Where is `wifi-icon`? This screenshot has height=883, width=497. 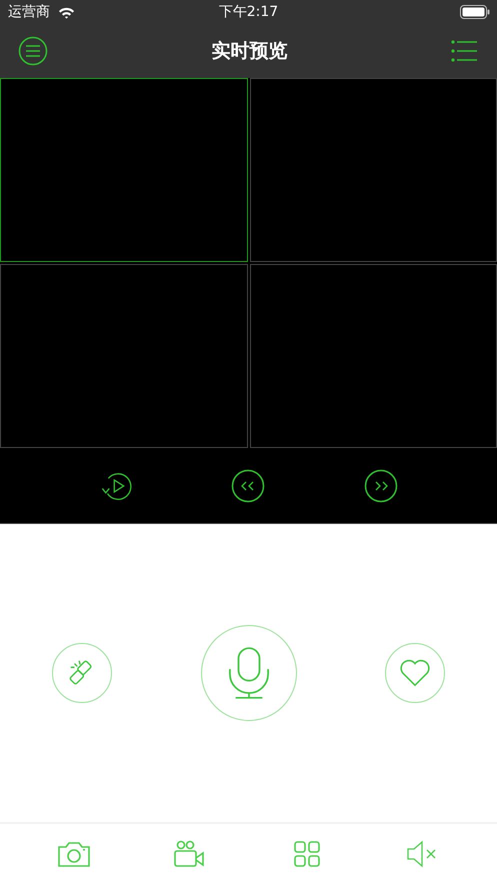 wifi-icon is located at coordinates (66, 12).